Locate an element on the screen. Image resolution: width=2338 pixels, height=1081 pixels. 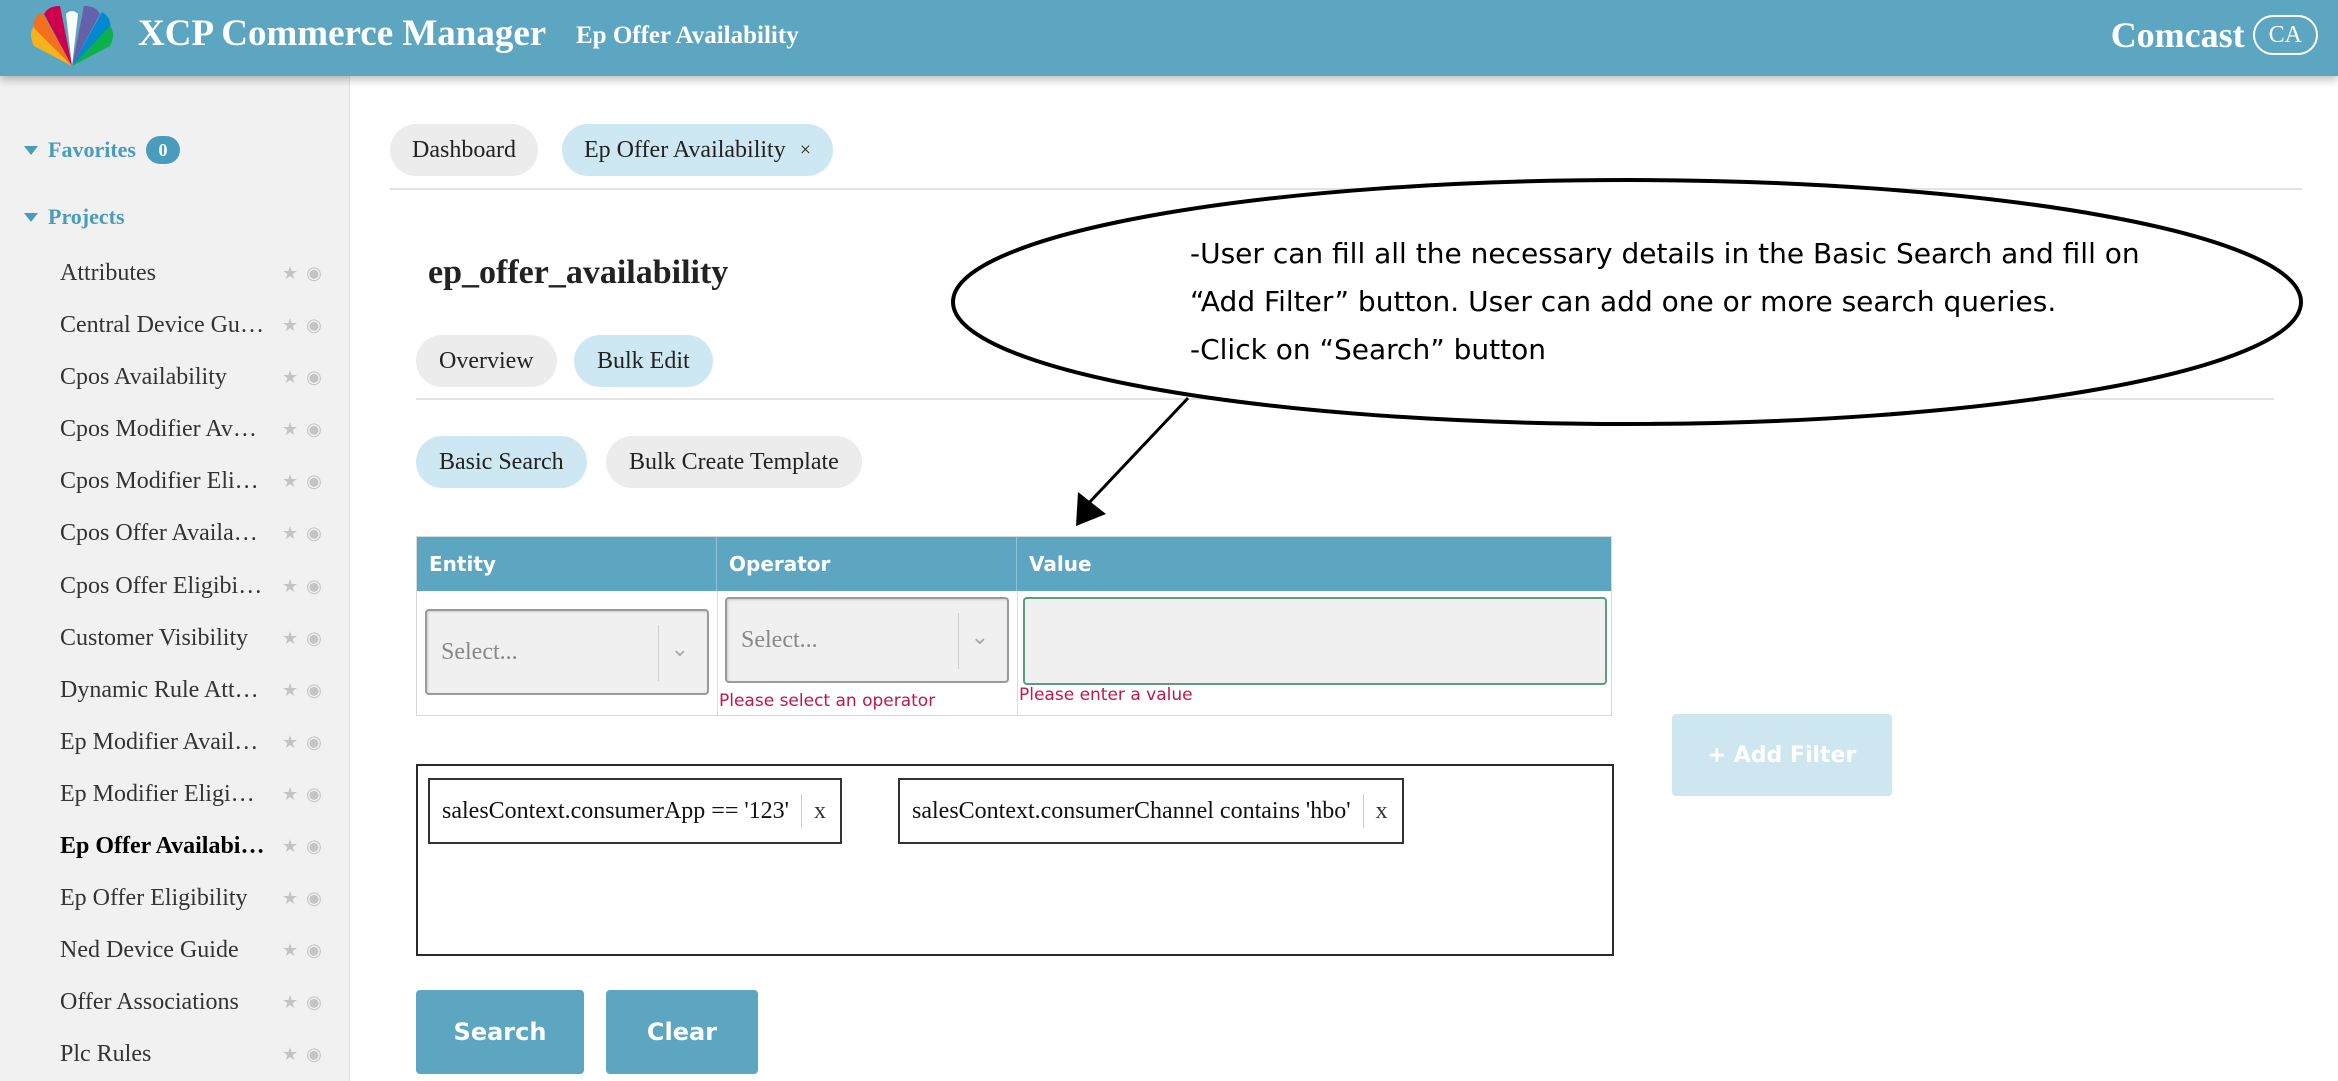
sidebar-item-cpos-modifier-eligibility: Cpos Modifier Eligibility ★ ◉ is located at coordinates (175, 482).